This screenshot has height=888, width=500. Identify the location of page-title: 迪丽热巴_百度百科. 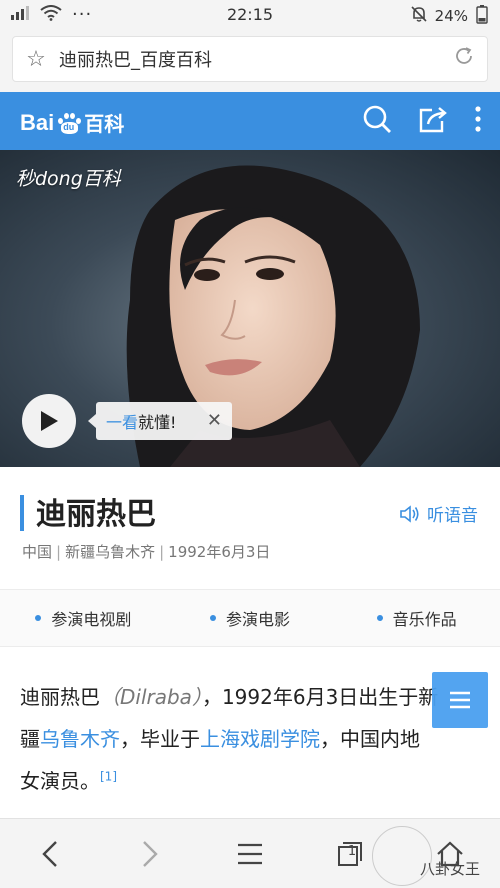
(135, 60).